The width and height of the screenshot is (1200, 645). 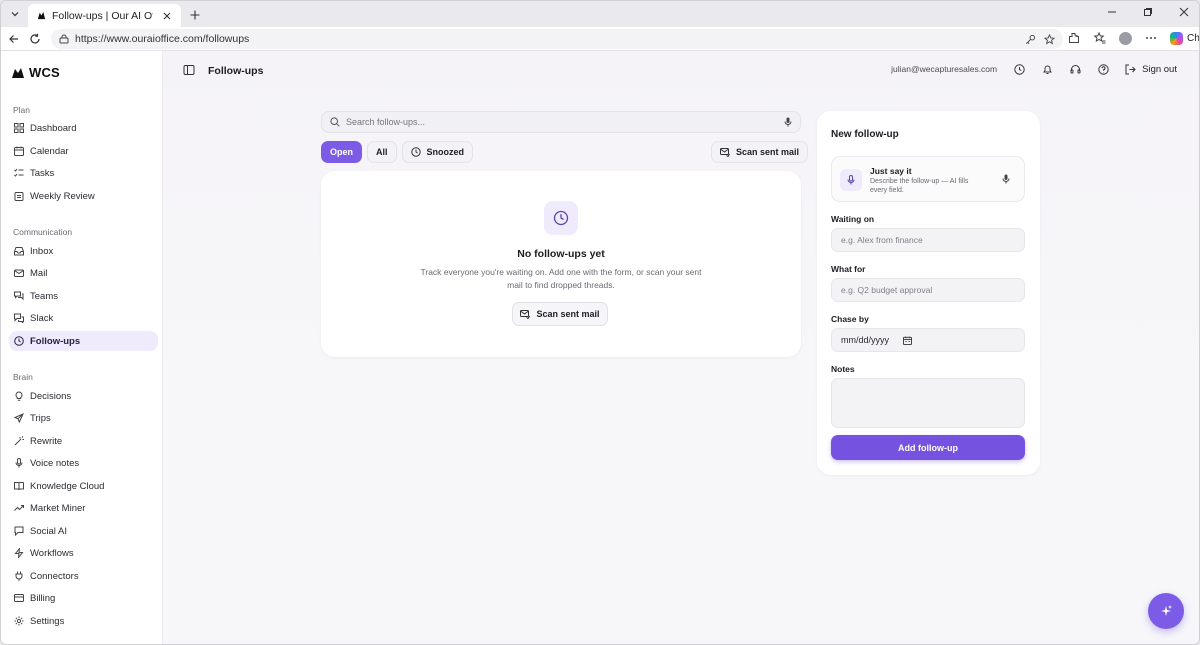 What do you see at coordinates (788, 122) in the screenshot?
I see `mic-icon` at bounding box center [788, 122].